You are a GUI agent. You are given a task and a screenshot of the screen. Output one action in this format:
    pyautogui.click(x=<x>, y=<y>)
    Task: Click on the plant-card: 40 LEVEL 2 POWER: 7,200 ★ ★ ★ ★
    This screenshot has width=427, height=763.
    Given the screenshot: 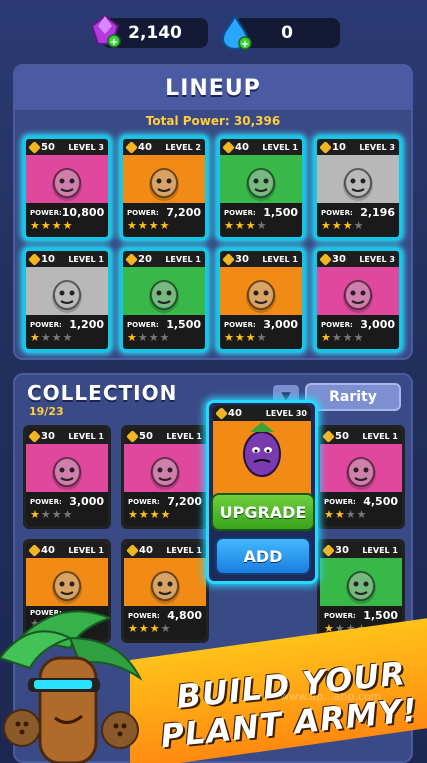 What is the action you would take?
    pyautogui.click(x=164, y=188)
    